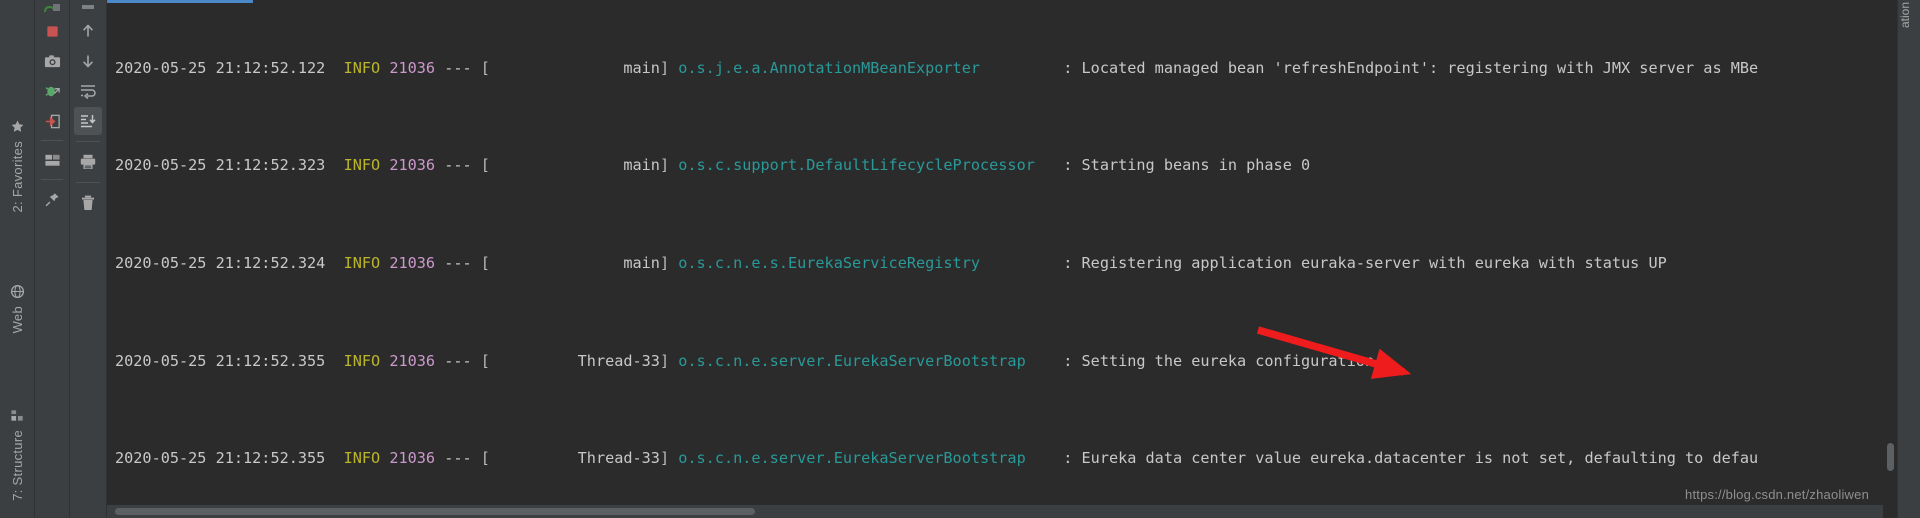  I want to click on log-message: : Setting the eureka configuration.., so click(1228, 360).